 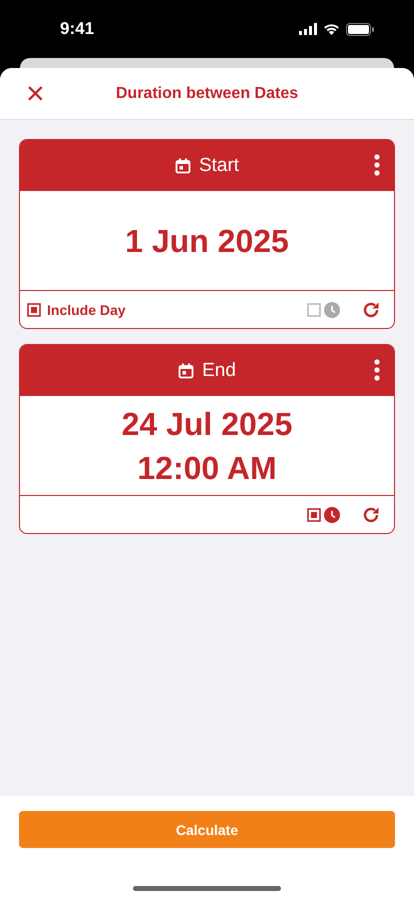 I want to click on screen-title: Duration between Dates, so click(x=207, y=93).